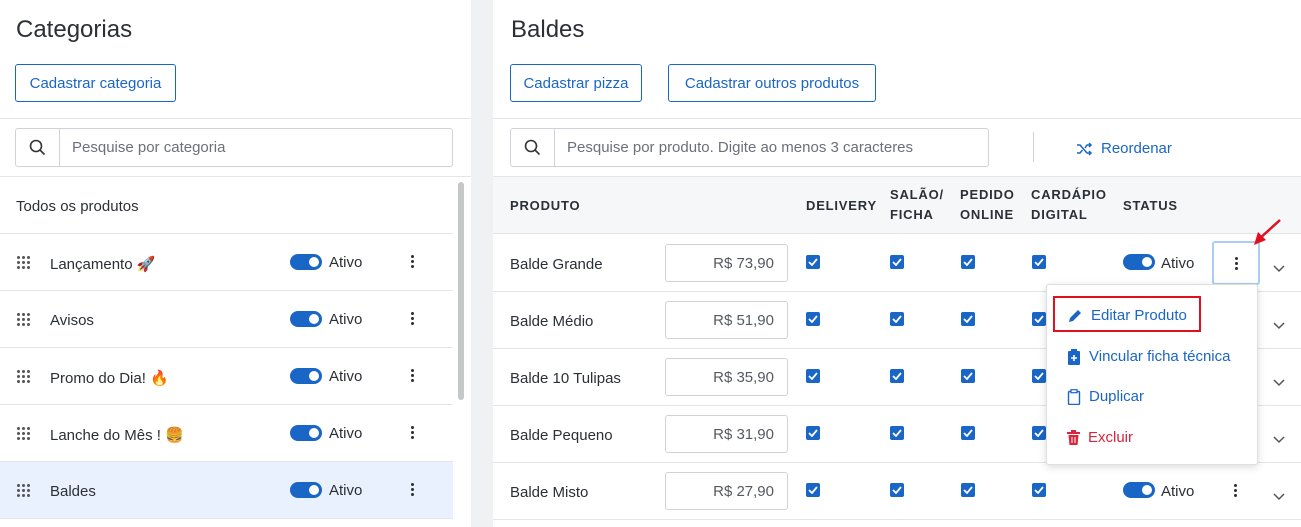 The image size is (1301, 527). What do you see at coordinates (1160, 356) in the screenshot?
I see `menu-item-label: Vincular ficha técnica` at bounding box center [1160, 356].